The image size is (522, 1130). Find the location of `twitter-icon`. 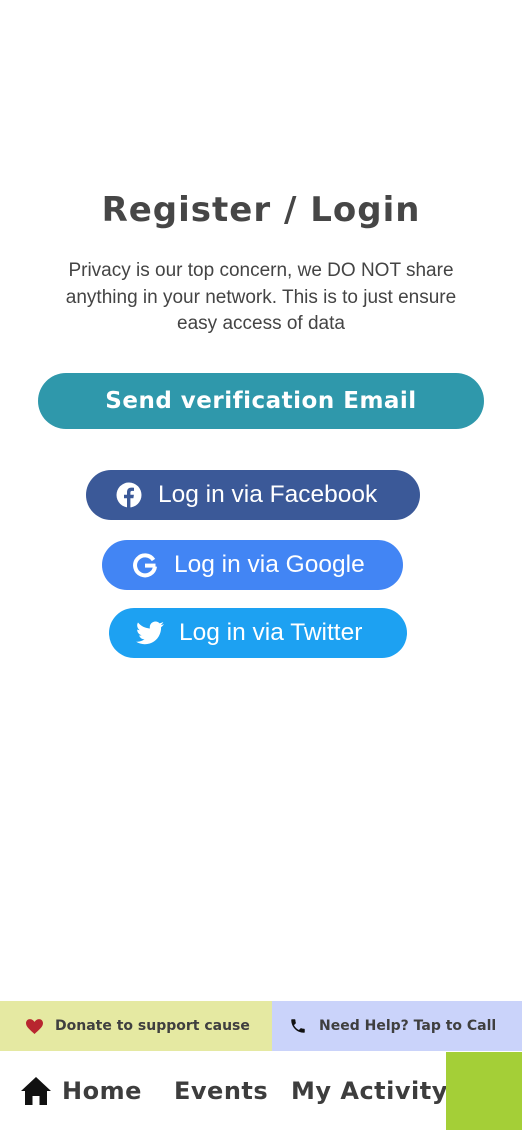

twitter-icon is located at coordinates (150, 633).